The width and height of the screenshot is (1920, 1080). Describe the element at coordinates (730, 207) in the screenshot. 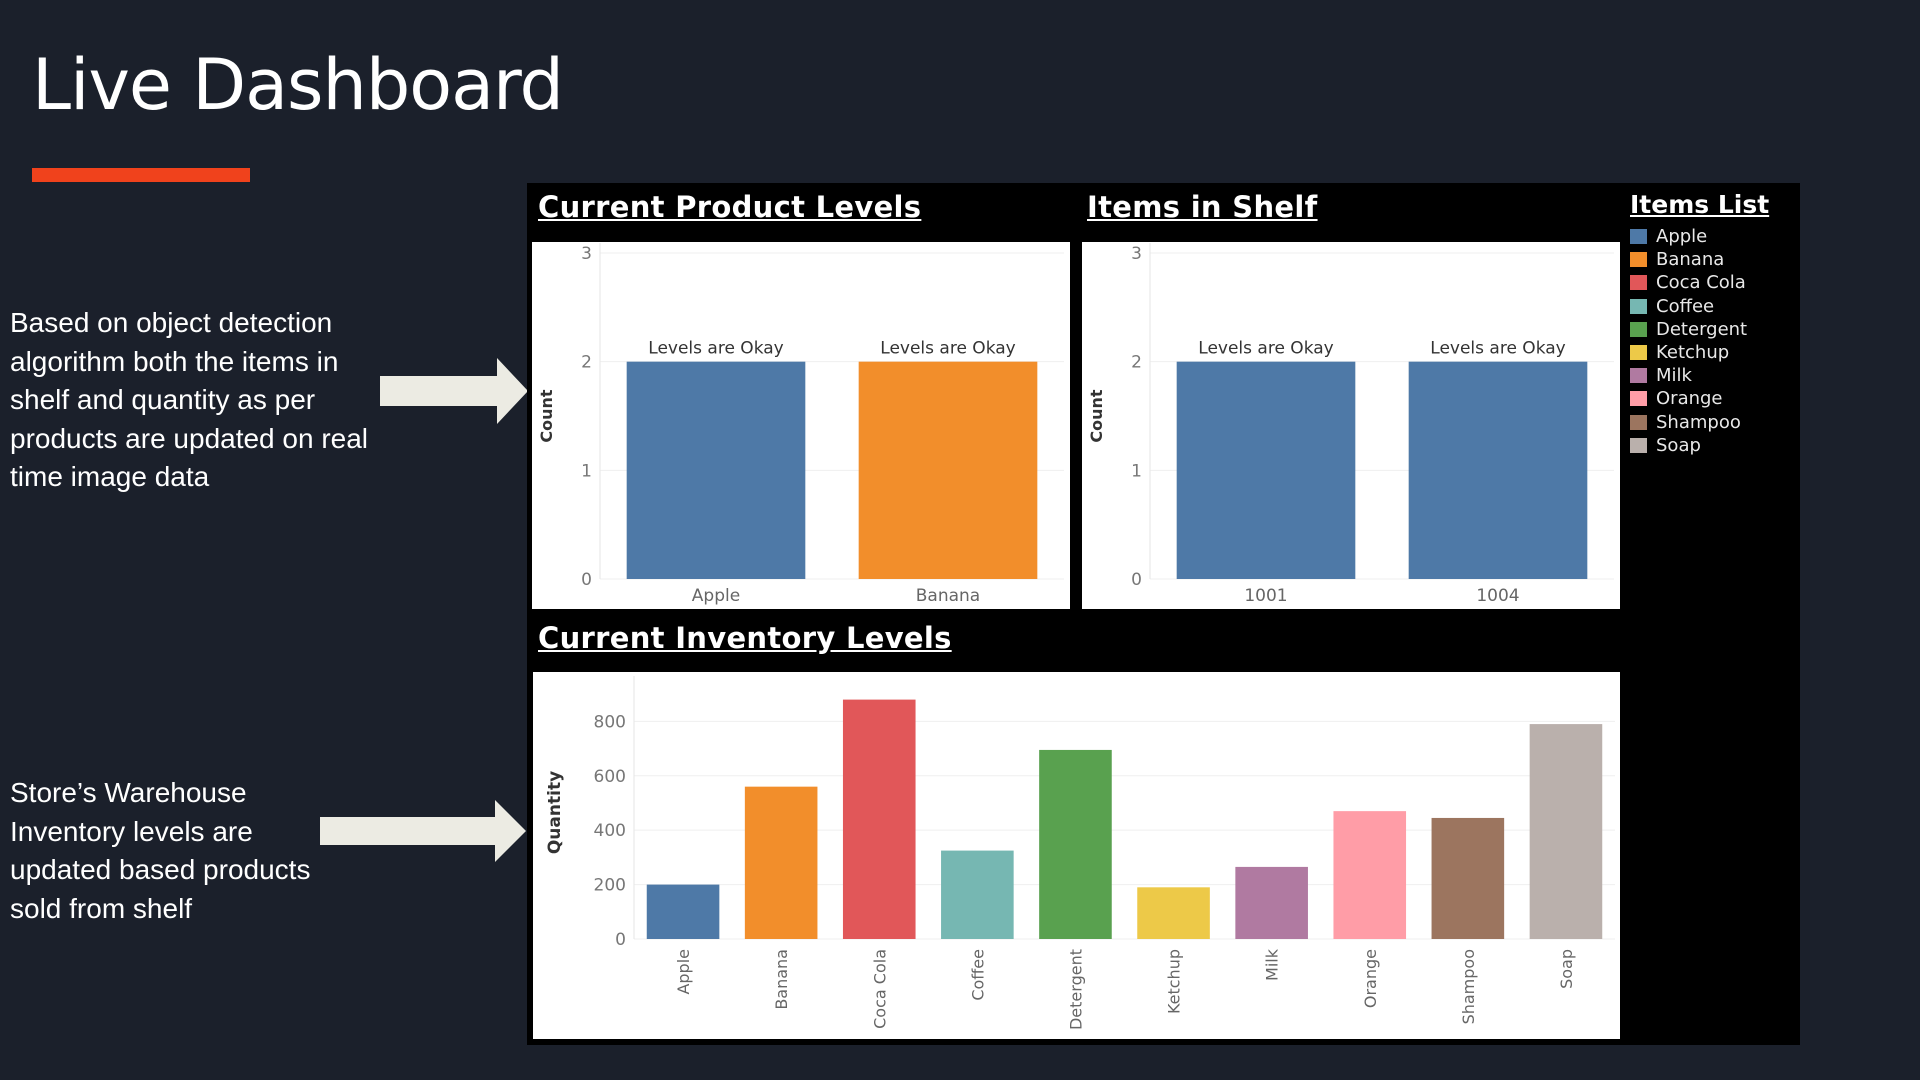

I see `chart-title-product-levels: Current Product Levels` at that location.